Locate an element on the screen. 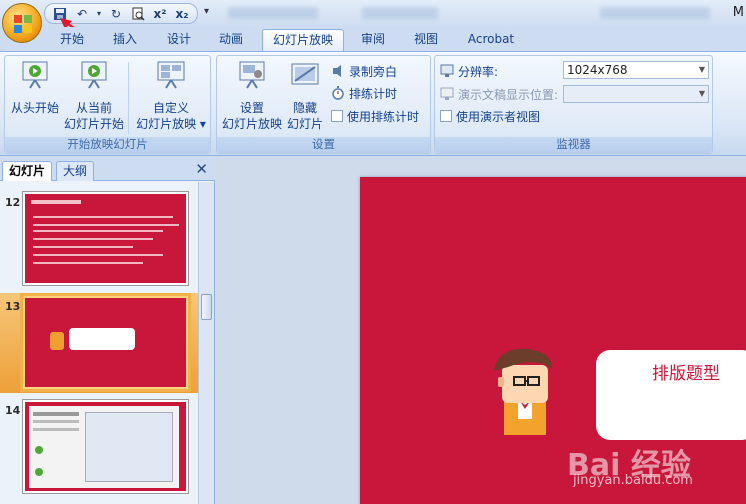  use-timings-checkbox-row: 使用排练计时 is located at coordinates (375, 116).